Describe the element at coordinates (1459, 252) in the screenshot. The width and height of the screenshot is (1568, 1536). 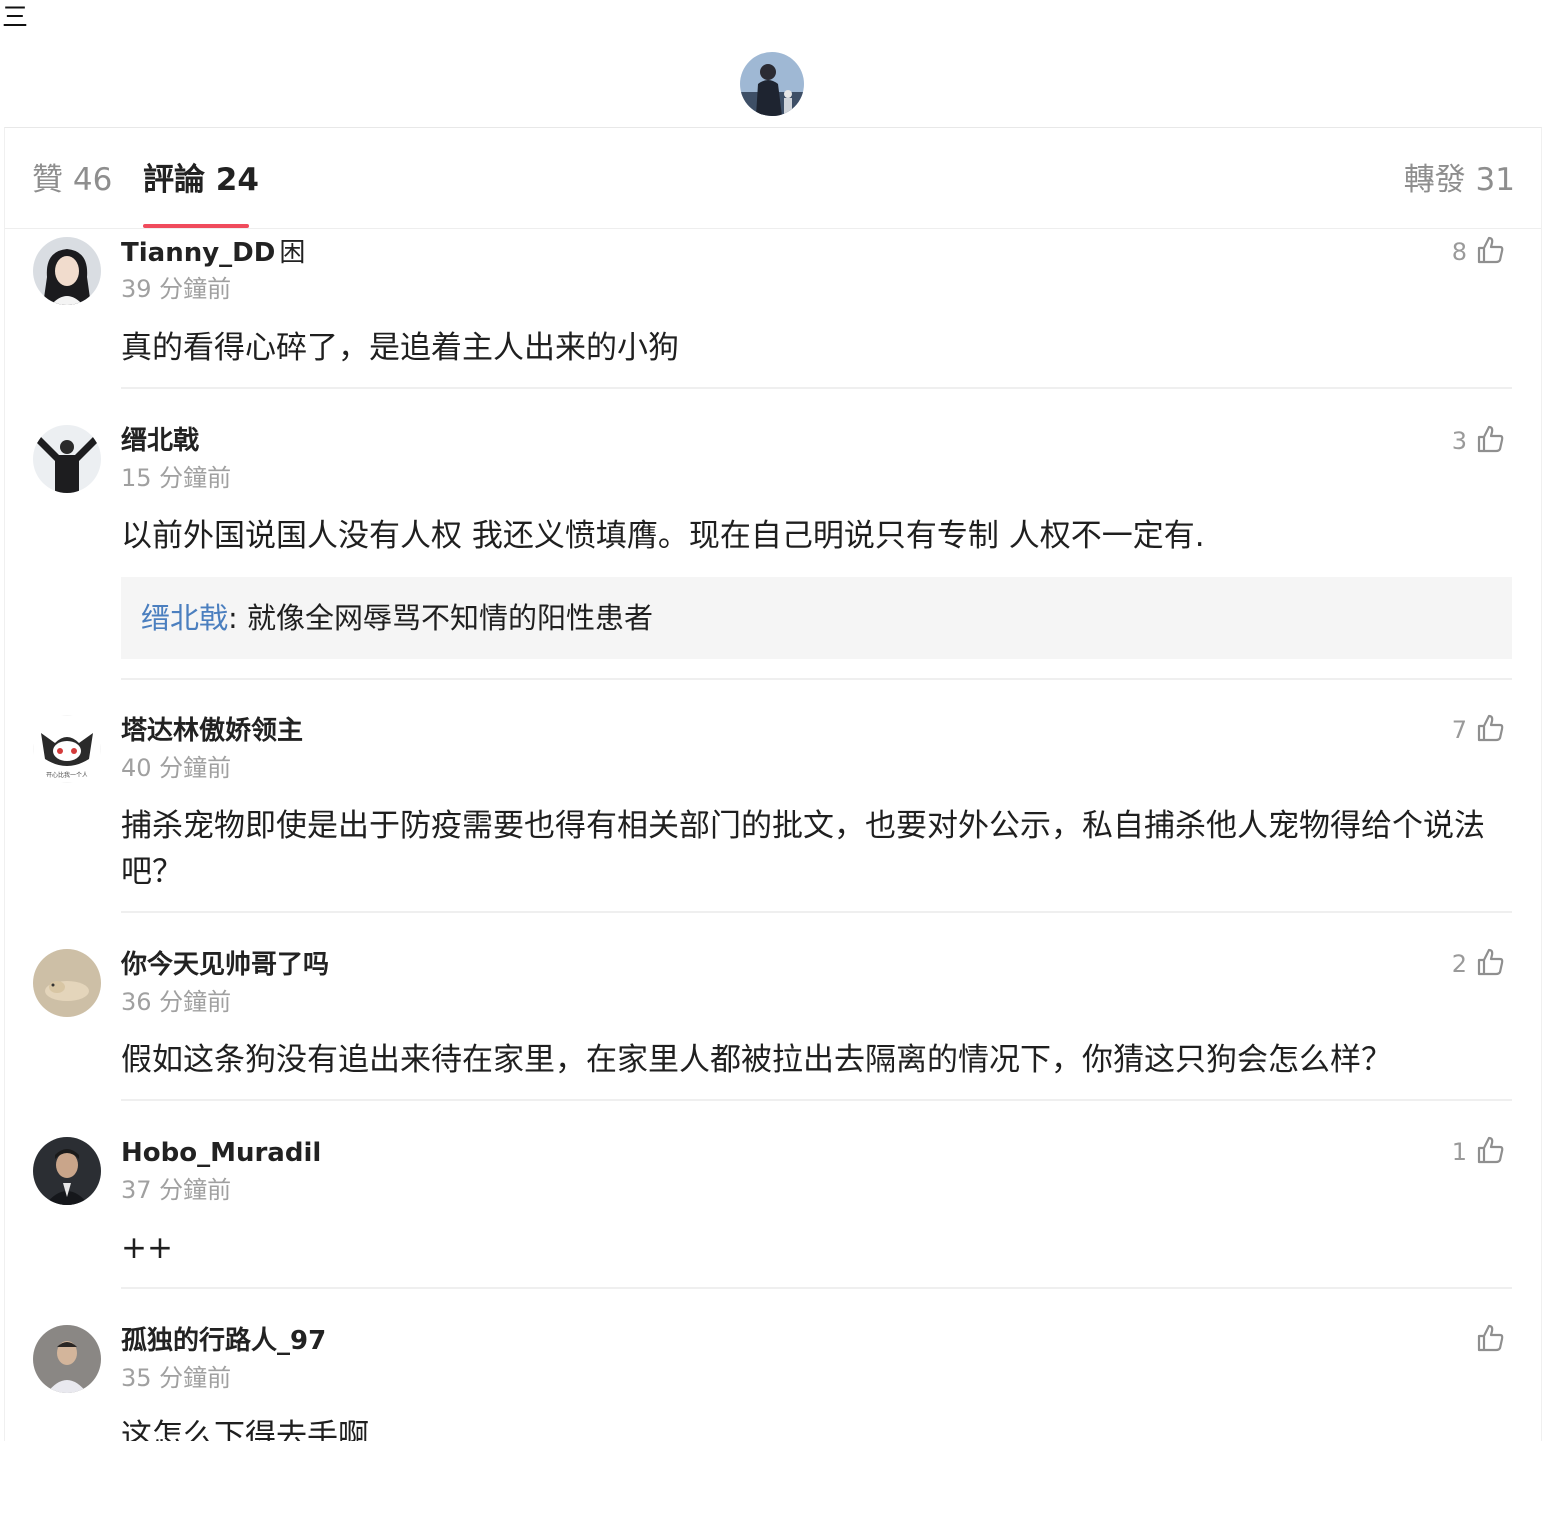
I see `like-count: 8` at that location.